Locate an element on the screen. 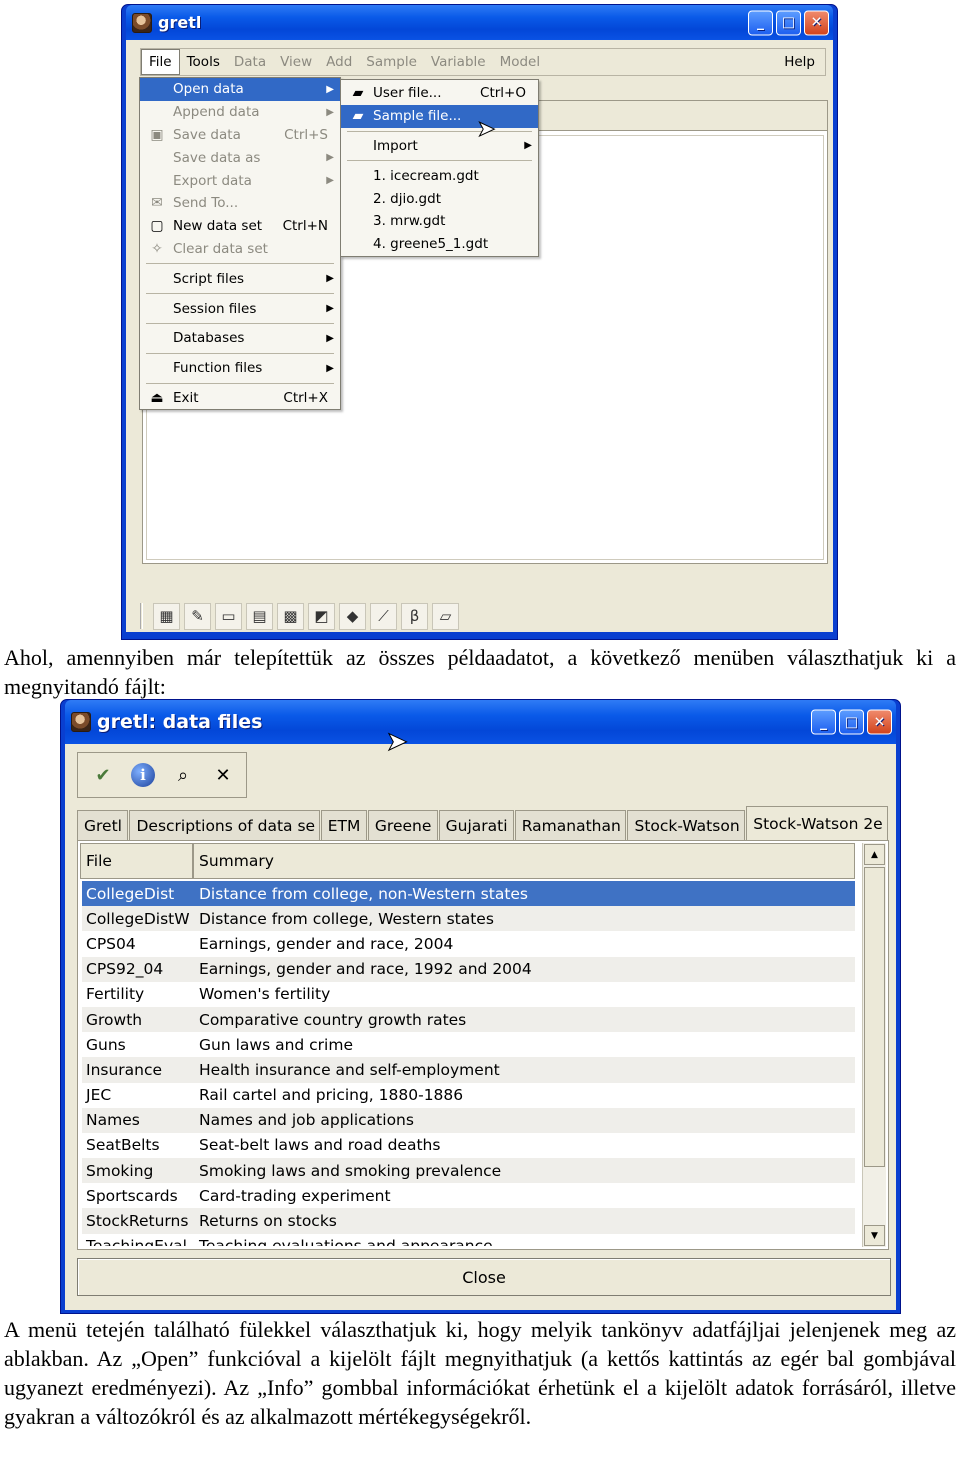 The width and height of the screenshot is (960, 1461). row-file-name: CPS04 is located at coordinates (111, 943).